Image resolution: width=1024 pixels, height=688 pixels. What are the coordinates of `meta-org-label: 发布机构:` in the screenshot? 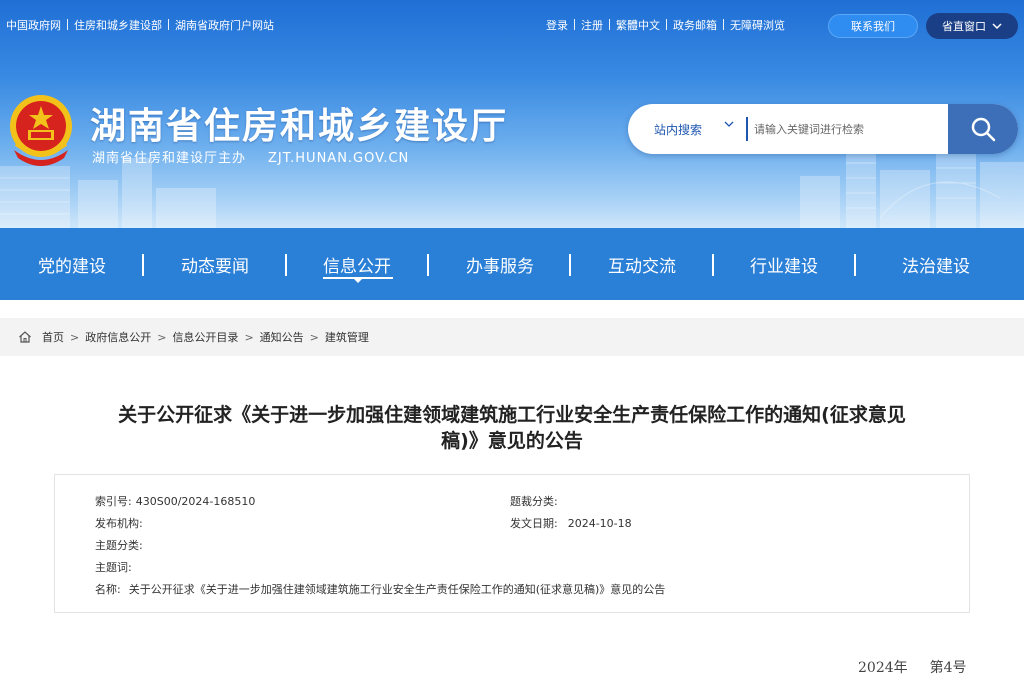 It's located at (119, 523).